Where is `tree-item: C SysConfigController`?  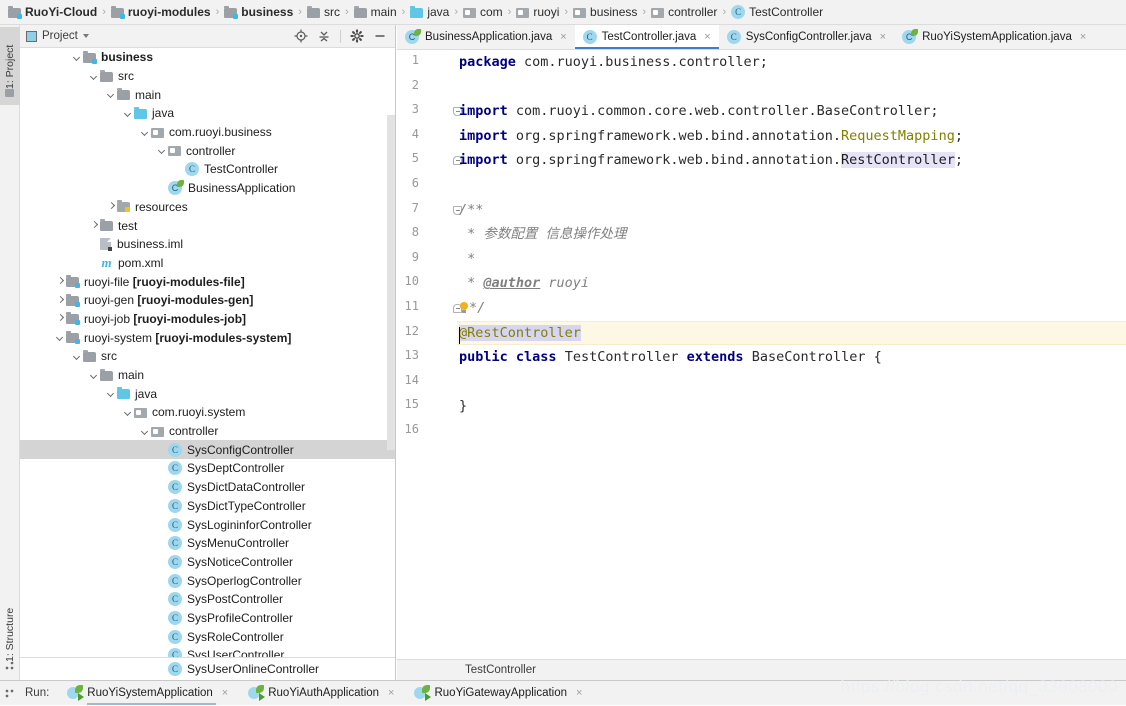 tree-item: C SysConfigController is located at coordinates (207, 450).